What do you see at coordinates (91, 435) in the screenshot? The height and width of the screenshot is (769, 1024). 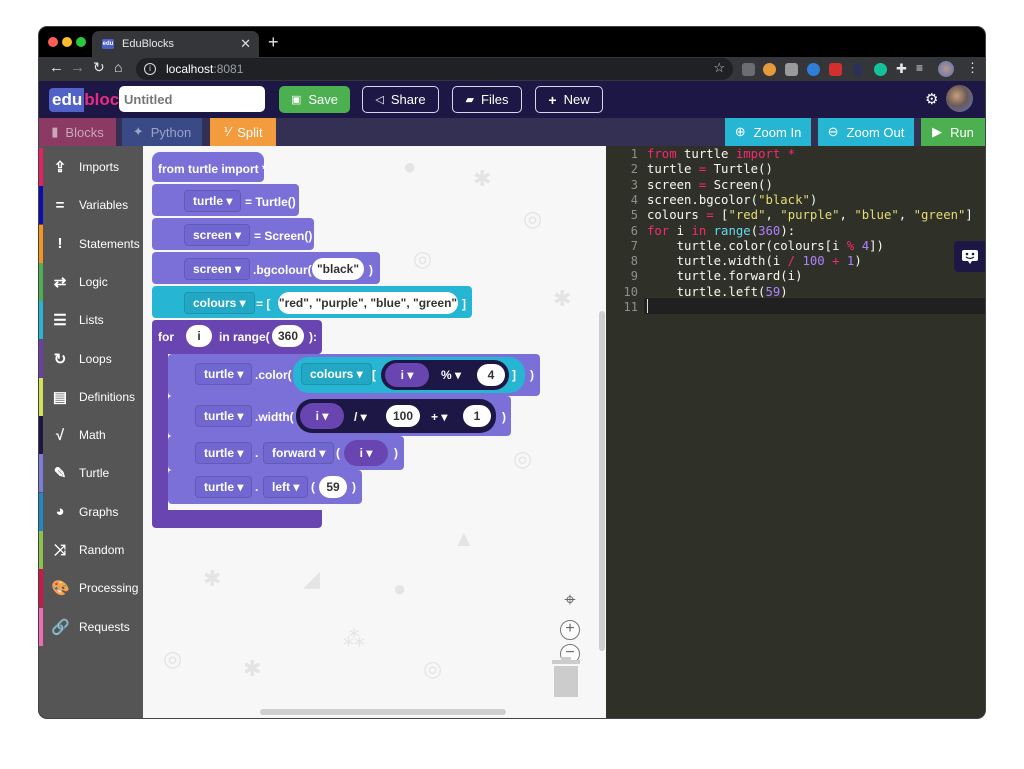 I see `toolbox-category-math: √ Math` at bounding box center [91, 435].